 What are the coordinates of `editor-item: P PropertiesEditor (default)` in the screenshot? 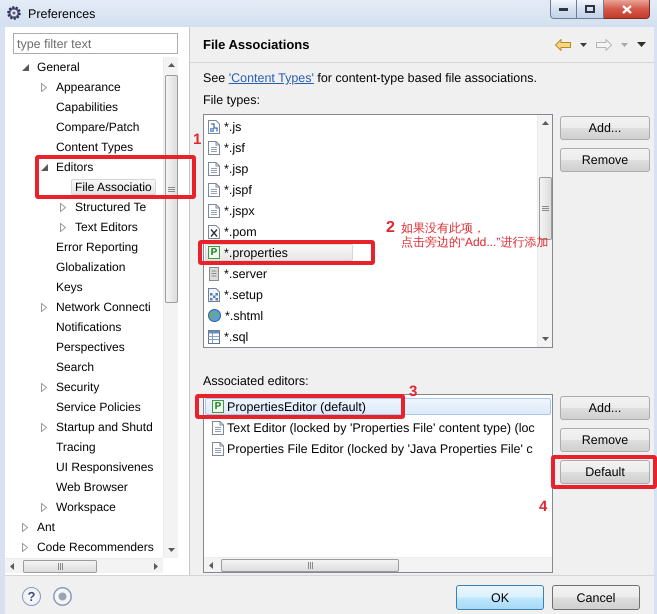 It's located at (378, 406).